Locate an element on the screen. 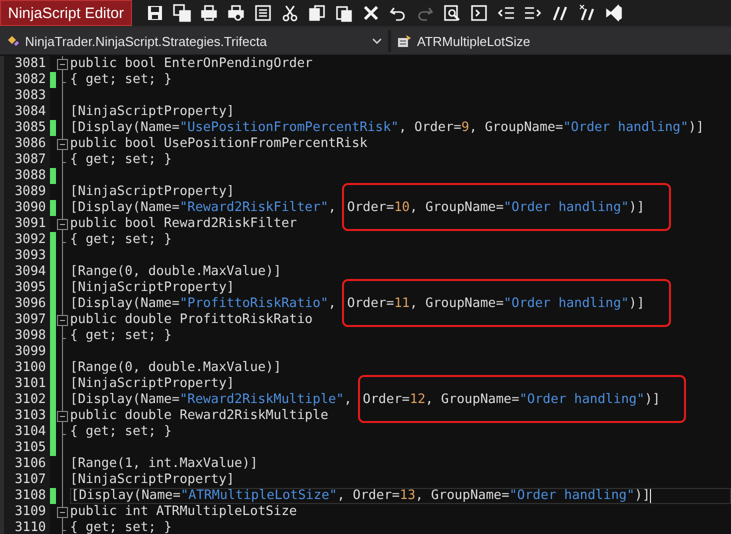 Image resolution: width=731 pixels, height=534 pixels. code-token: public int ATRMultipleLotSize is located at coordinates (183, 511).